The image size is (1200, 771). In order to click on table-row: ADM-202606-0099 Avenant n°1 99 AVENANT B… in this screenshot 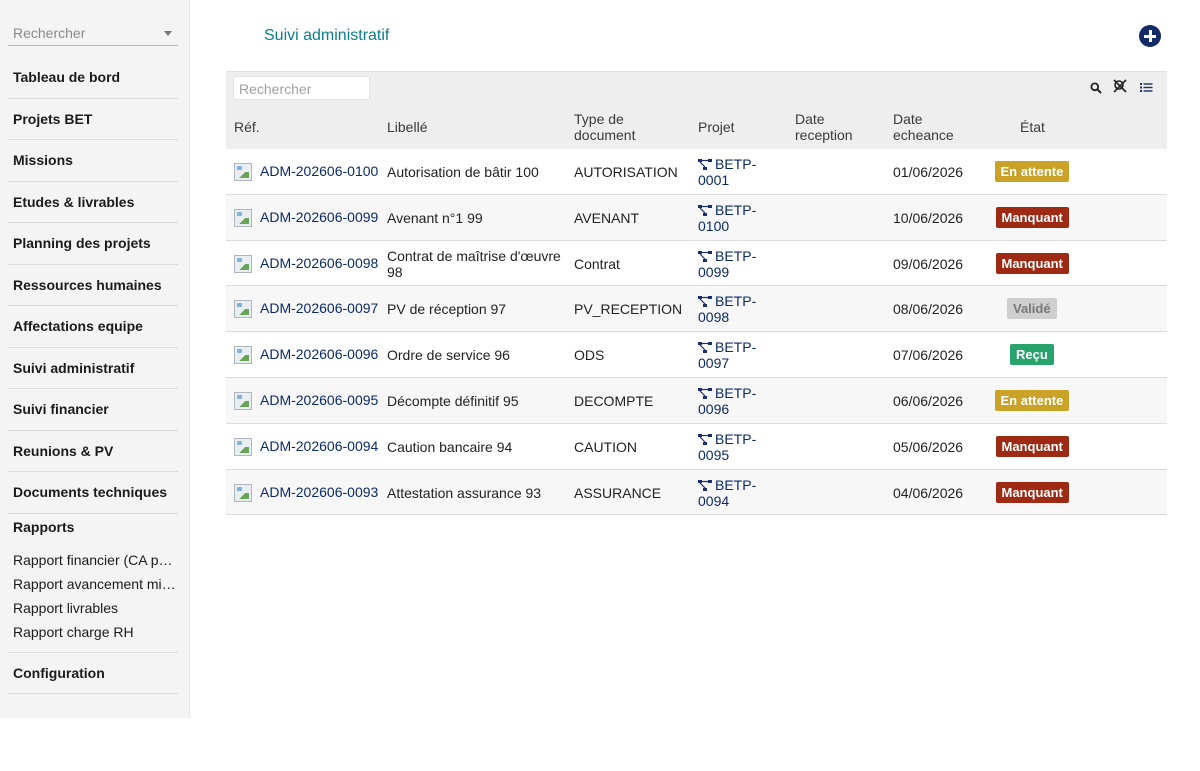, I will do `click(696, 217)`.